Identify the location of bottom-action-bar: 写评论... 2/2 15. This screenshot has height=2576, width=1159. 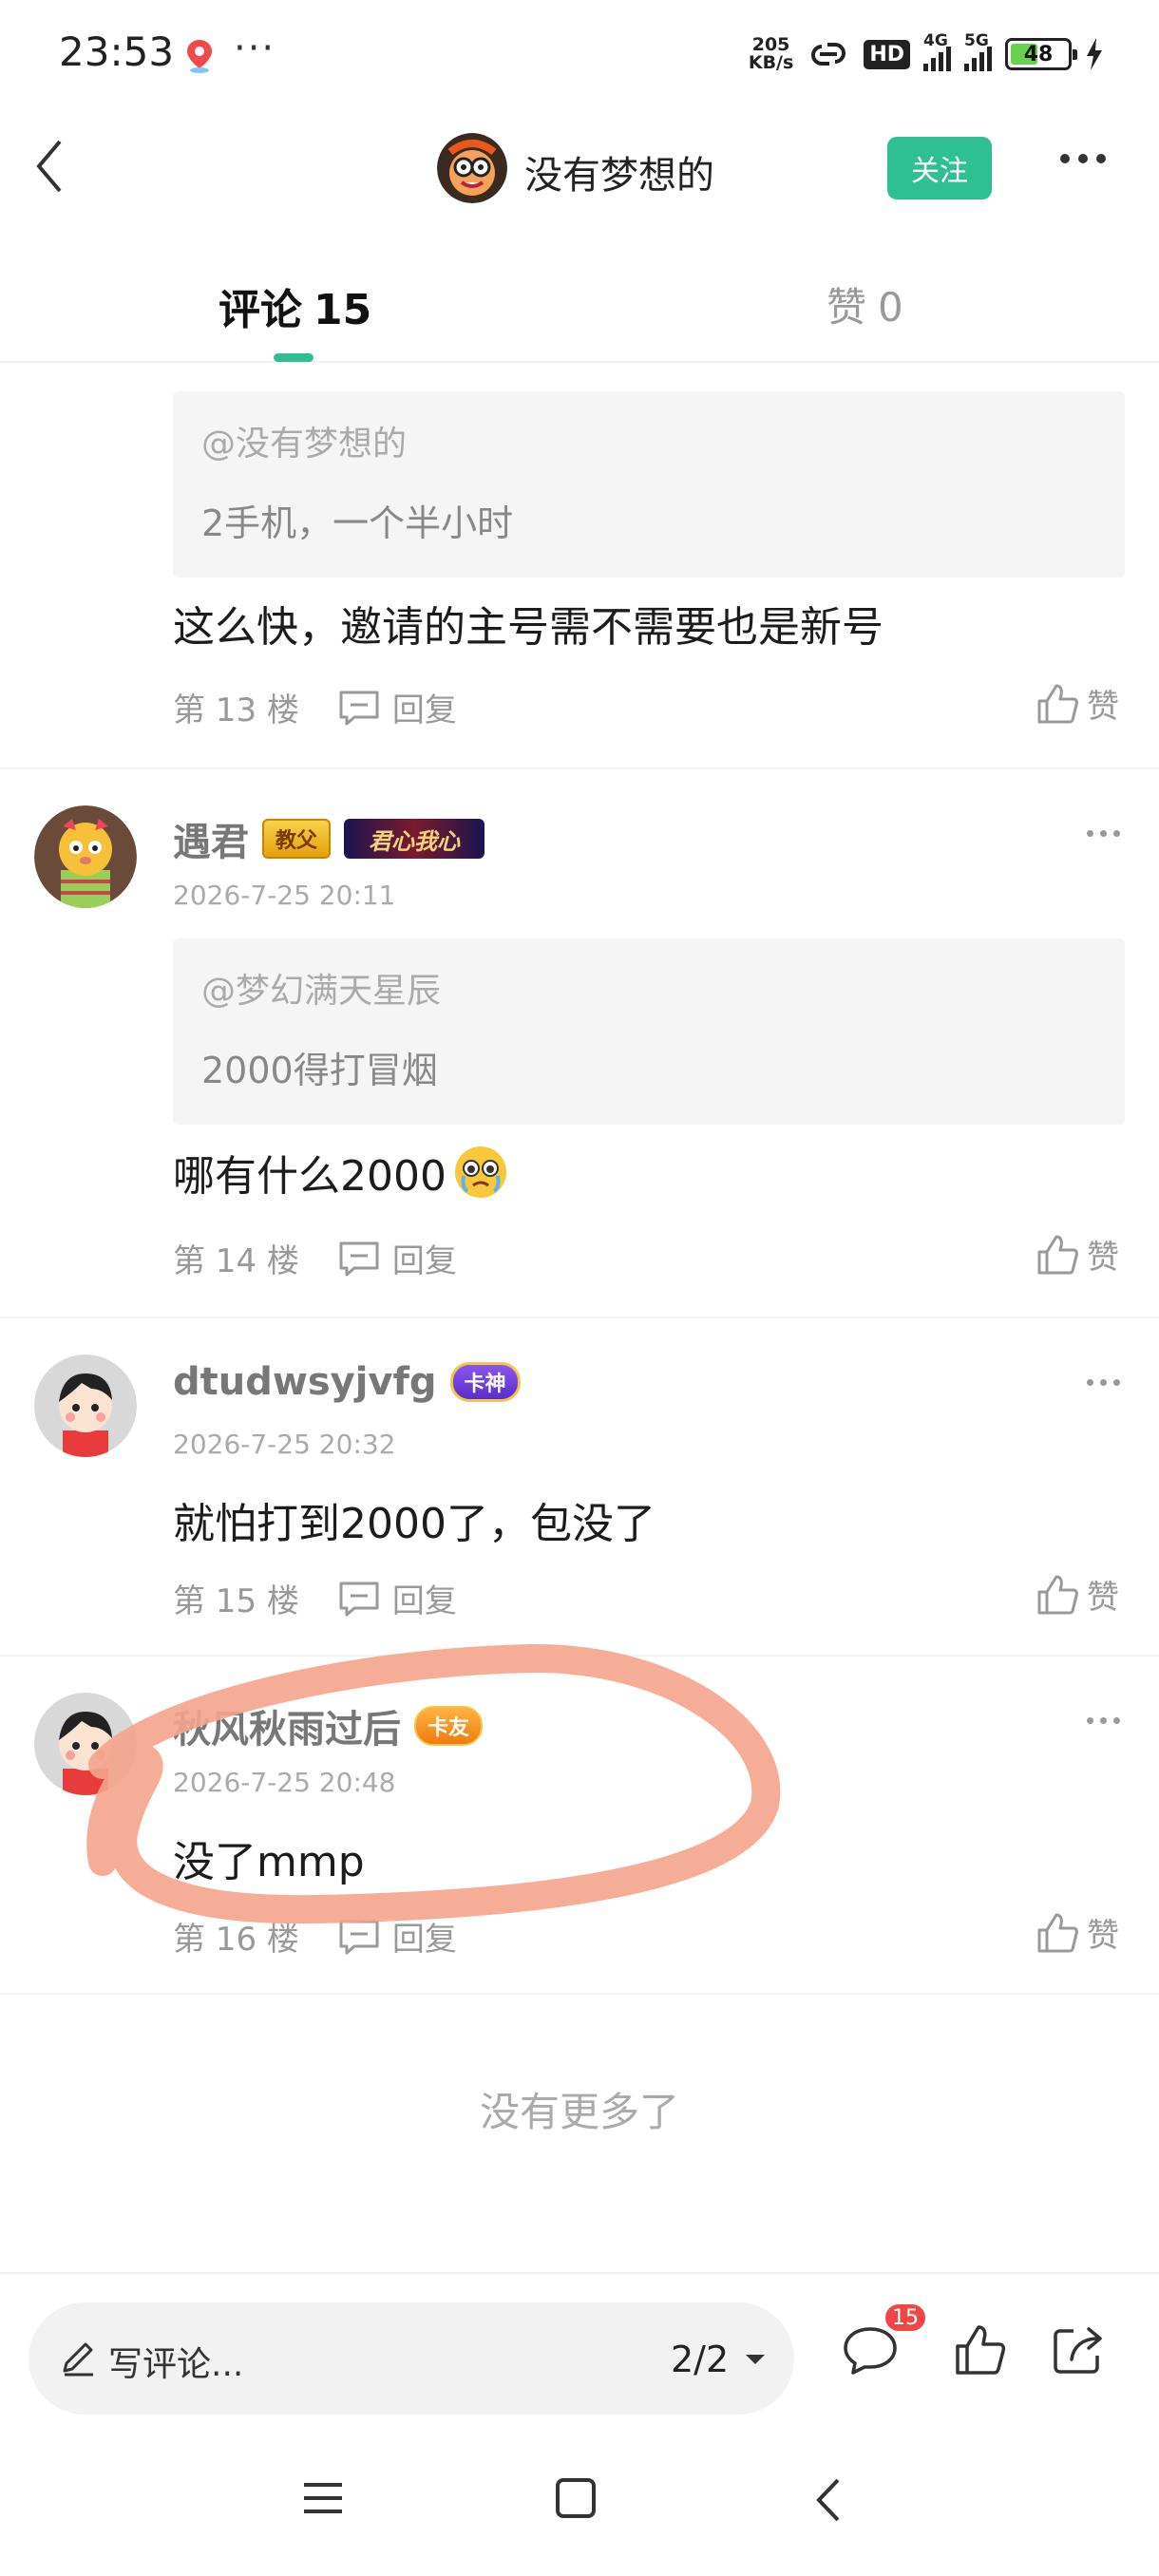
(579, 2357).